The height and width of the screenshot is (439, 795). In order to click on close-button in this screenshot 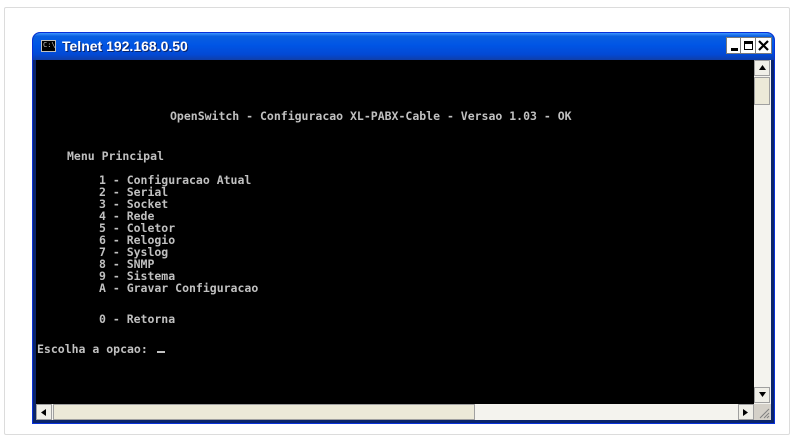, I will do `click(763, 45)`.